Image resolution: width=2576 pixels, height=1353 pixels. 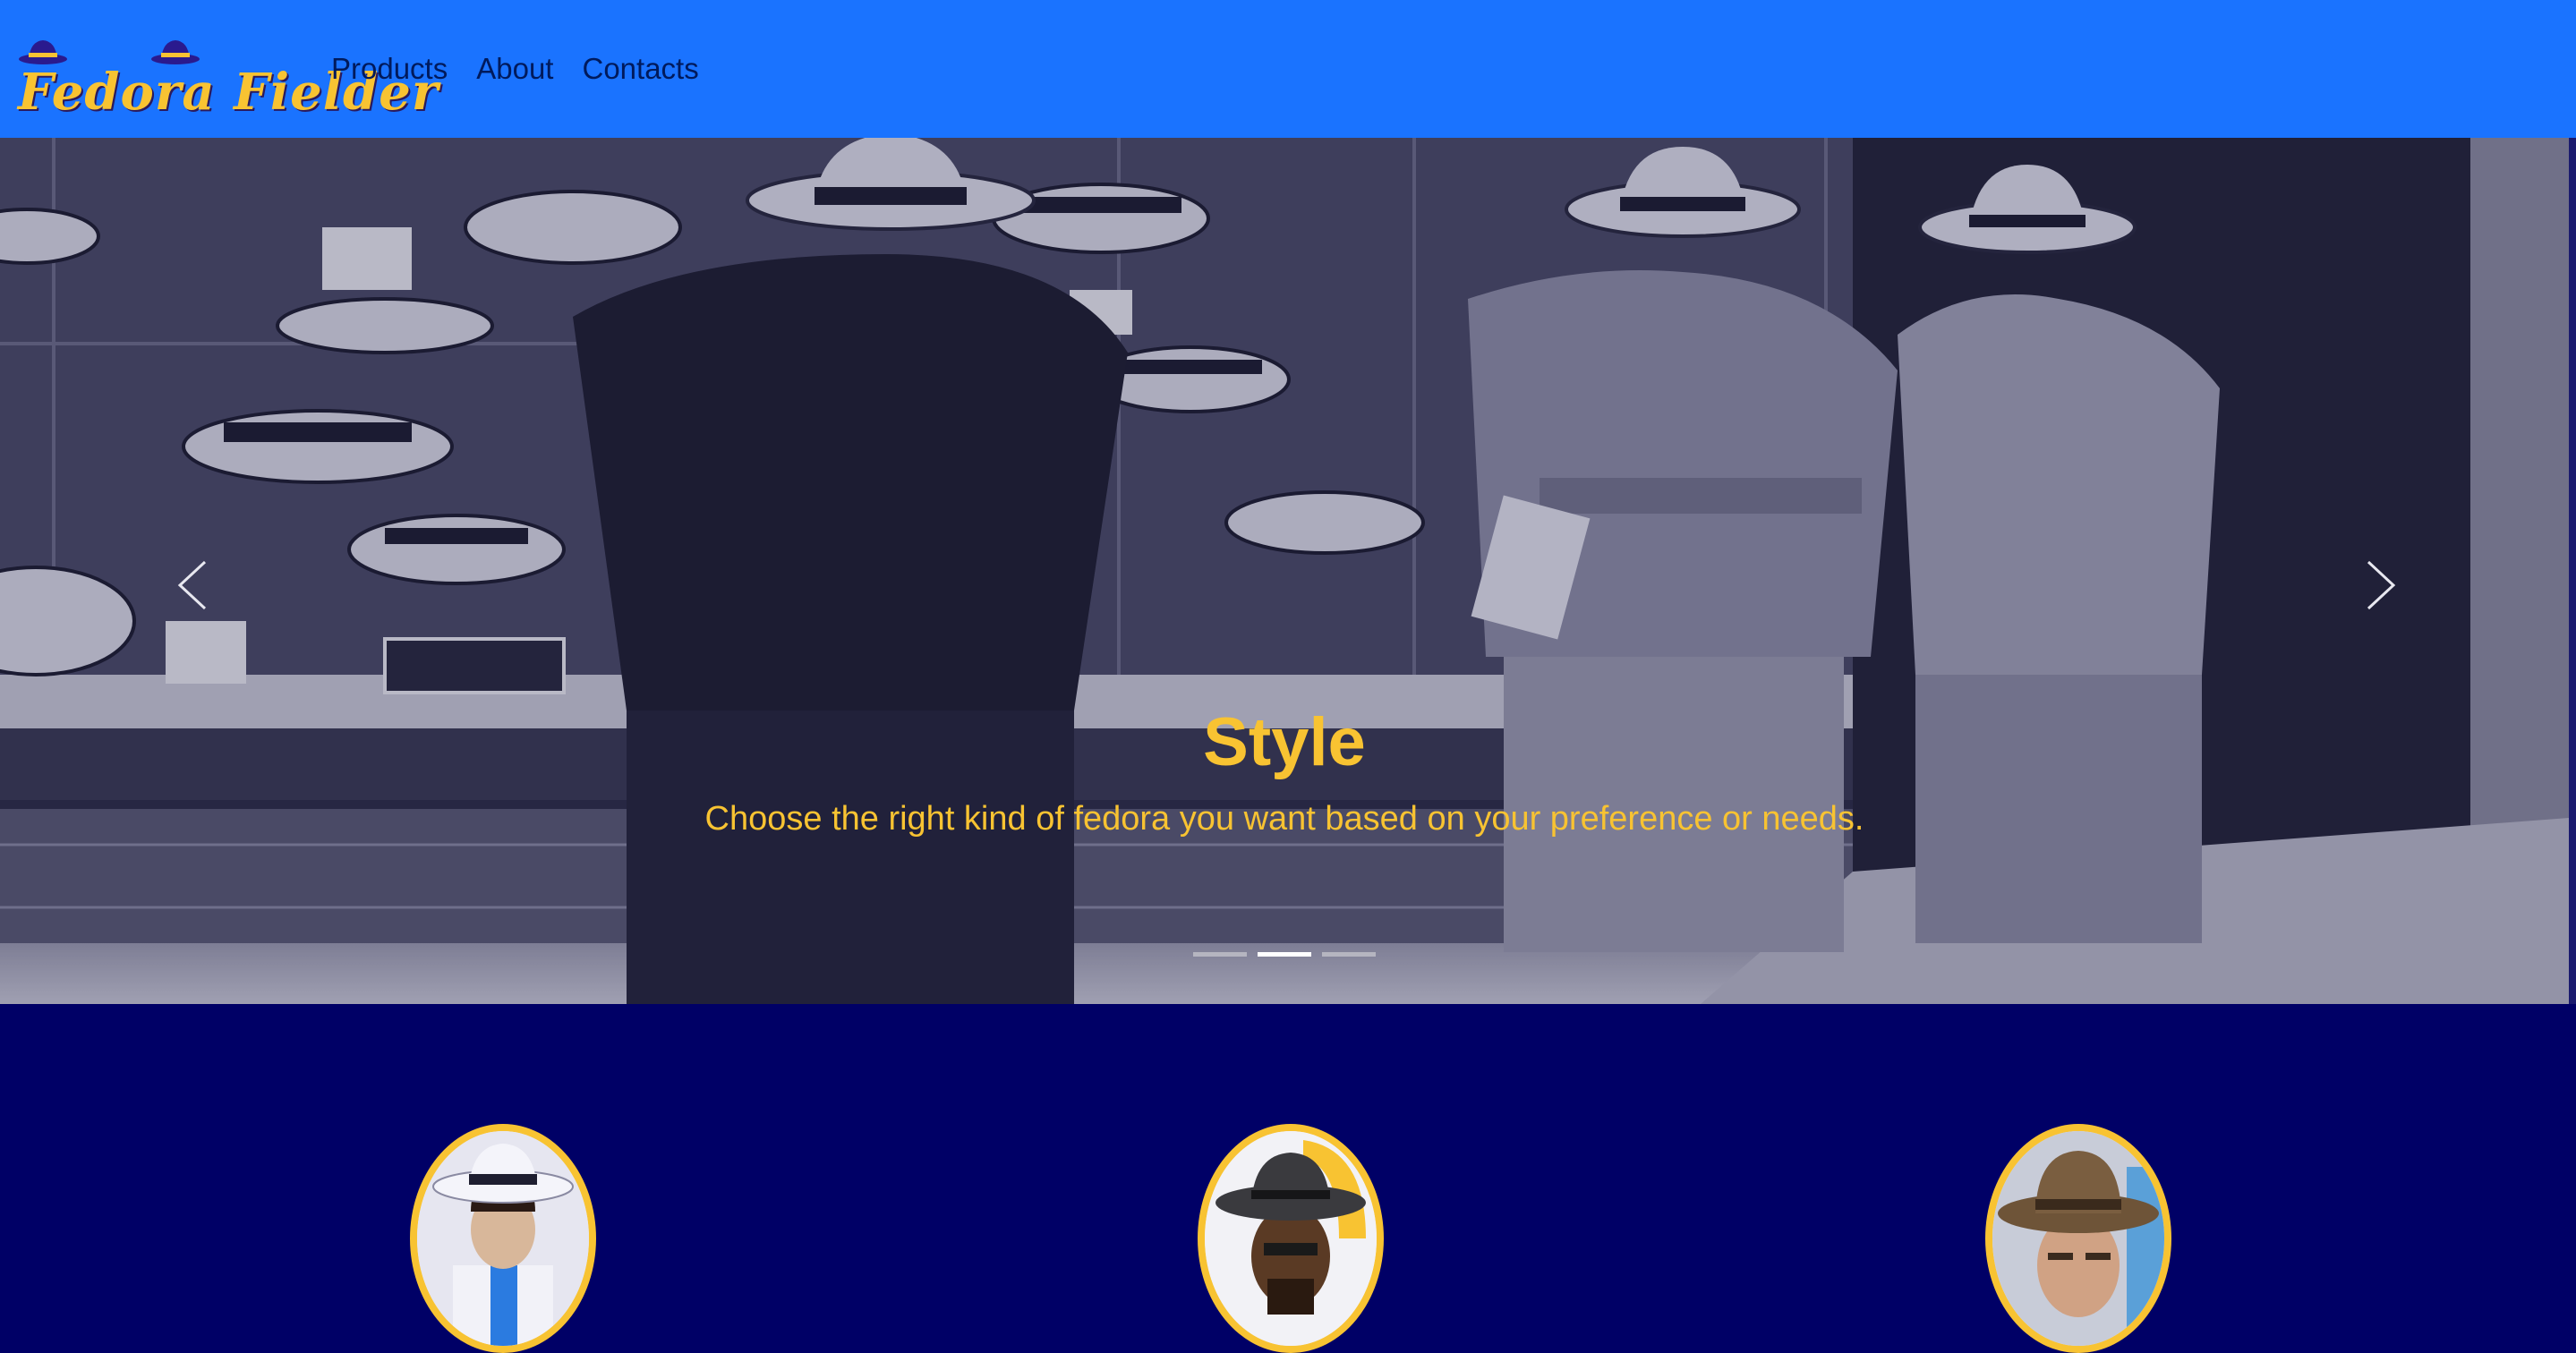 I want to click on nav-link-about: About, so click(x=514, y=69).